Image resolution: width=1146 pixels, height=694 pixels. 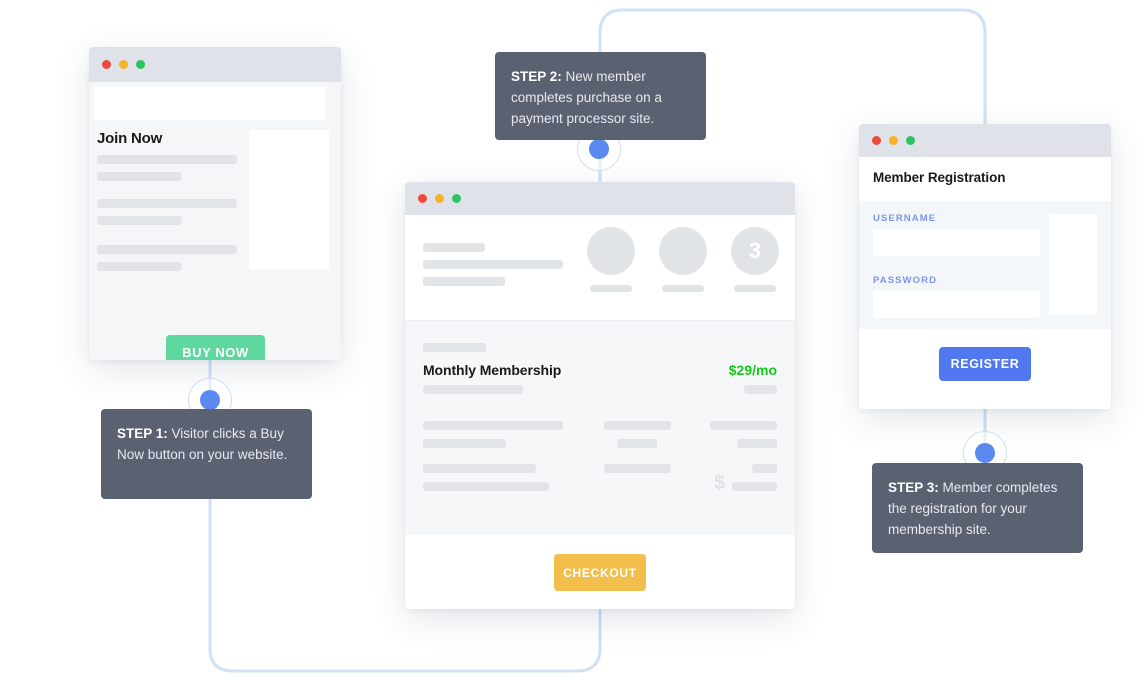 What do you see at coordinates (956, 304) in the screenshot?
I see `password-field` at bounding box center [956, 304].